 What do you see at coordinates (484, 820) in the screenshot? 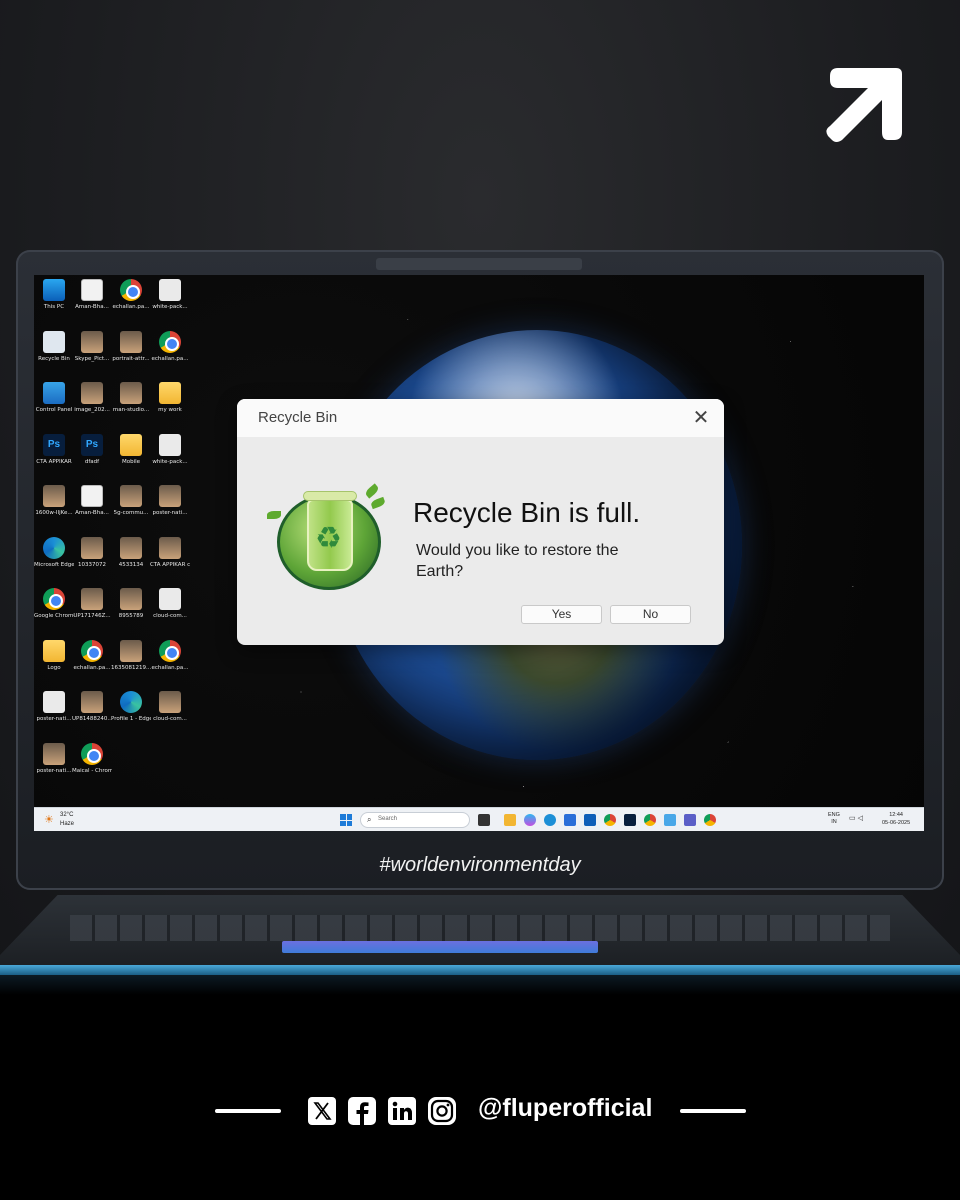
I see `task-view-icon` at bounding box center [484, 820].